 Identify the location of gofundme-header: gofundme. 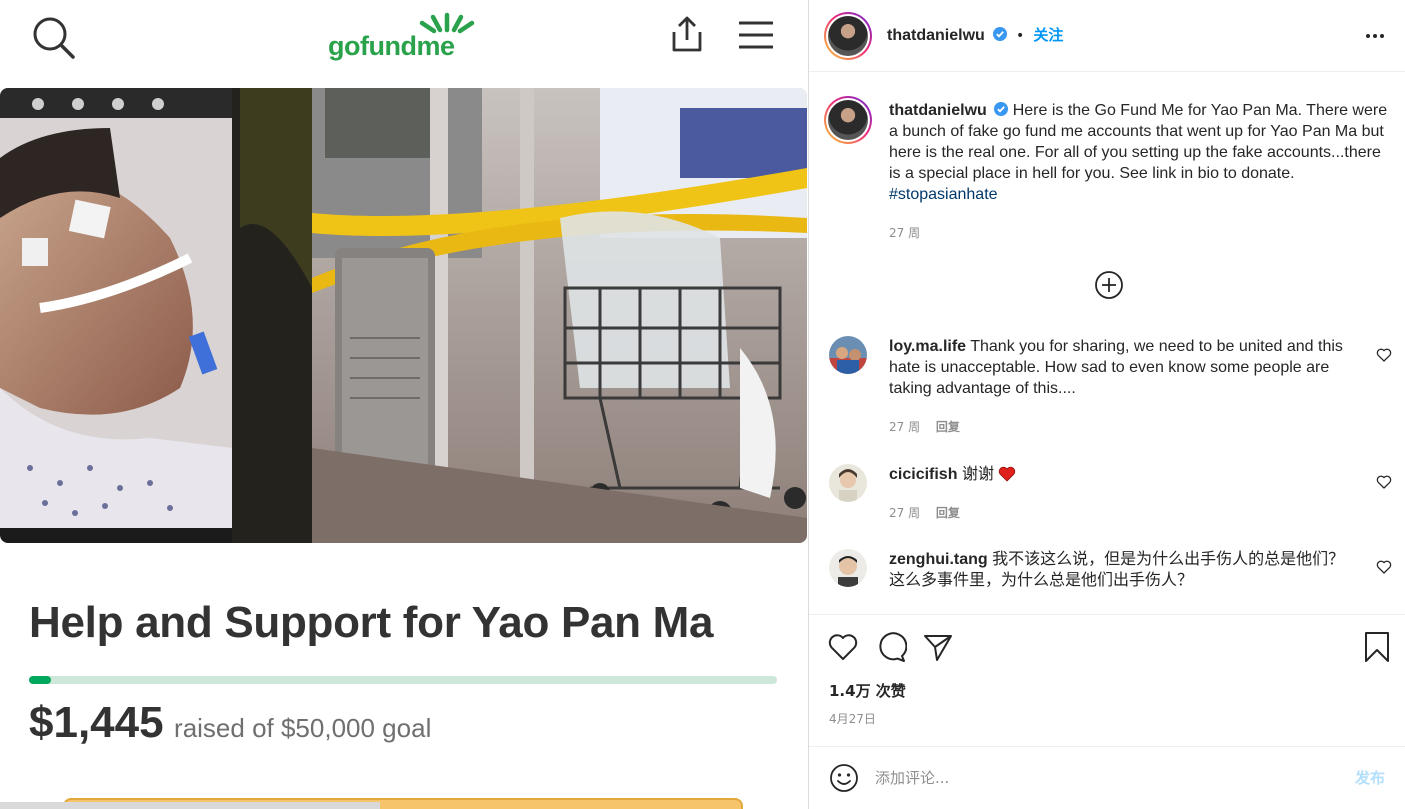
(403, 44).